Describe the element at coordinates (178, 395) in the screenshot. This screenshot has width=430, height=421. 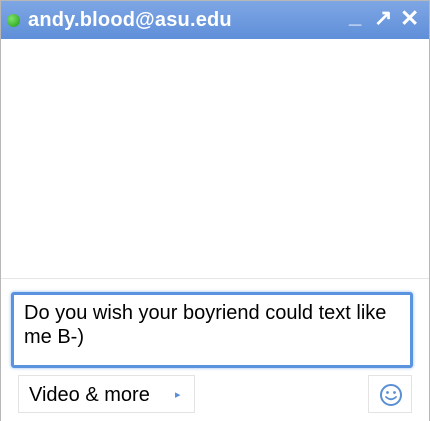
I see `arrow-right-icon: ▸` at that location.